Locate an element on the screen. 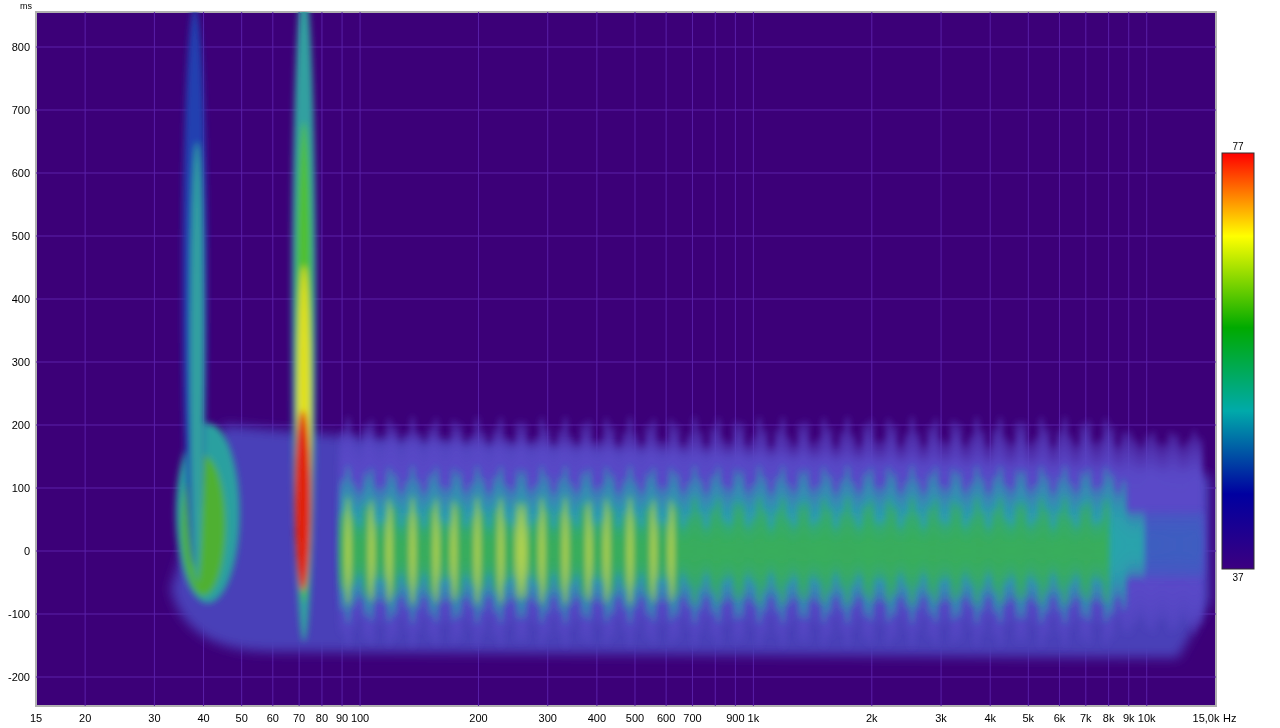  axis-tick-label: 900 is located at coordinates (735, 718).